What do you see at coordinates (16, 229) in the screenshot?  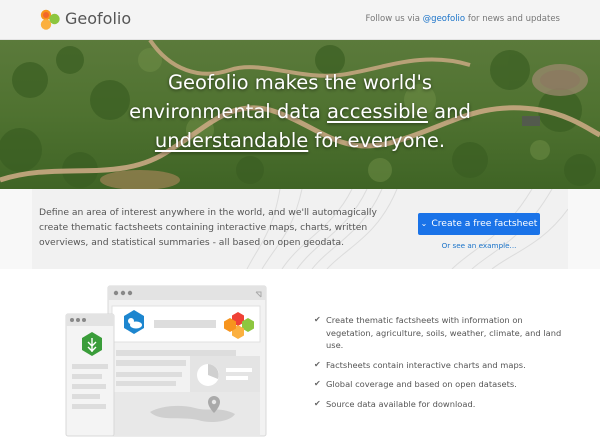 I see `band-margin-left` at bounding box center [16, 229].